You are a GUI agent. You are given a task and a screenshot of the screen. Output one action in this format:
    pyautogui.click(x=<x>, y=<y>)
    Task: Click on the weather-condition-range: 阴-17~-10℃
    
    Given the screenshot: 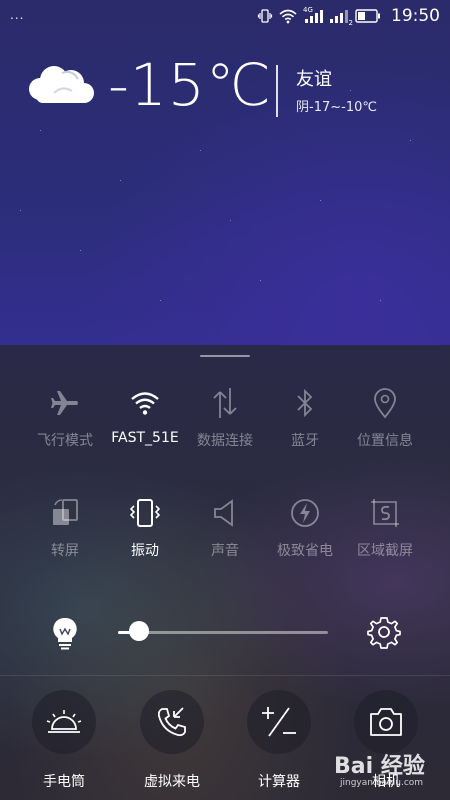 What is the action you would take?
    pyautogui.click(x=336, y=107)
    